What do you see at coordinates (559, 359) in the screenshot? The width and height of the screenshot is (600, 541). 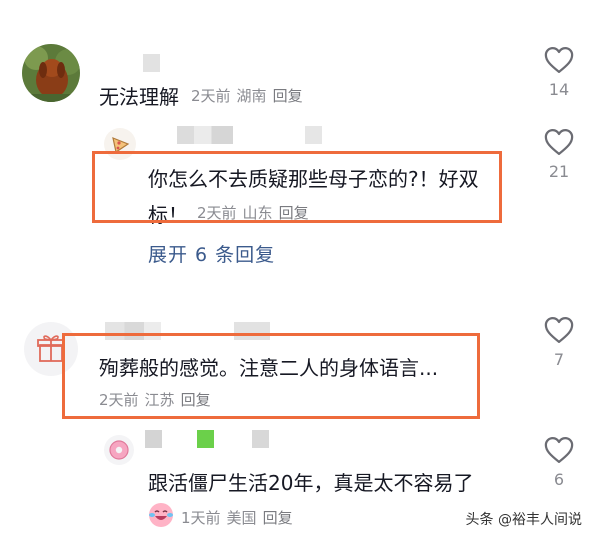 I see `like-count: 7` at bounding box center [559, 359].